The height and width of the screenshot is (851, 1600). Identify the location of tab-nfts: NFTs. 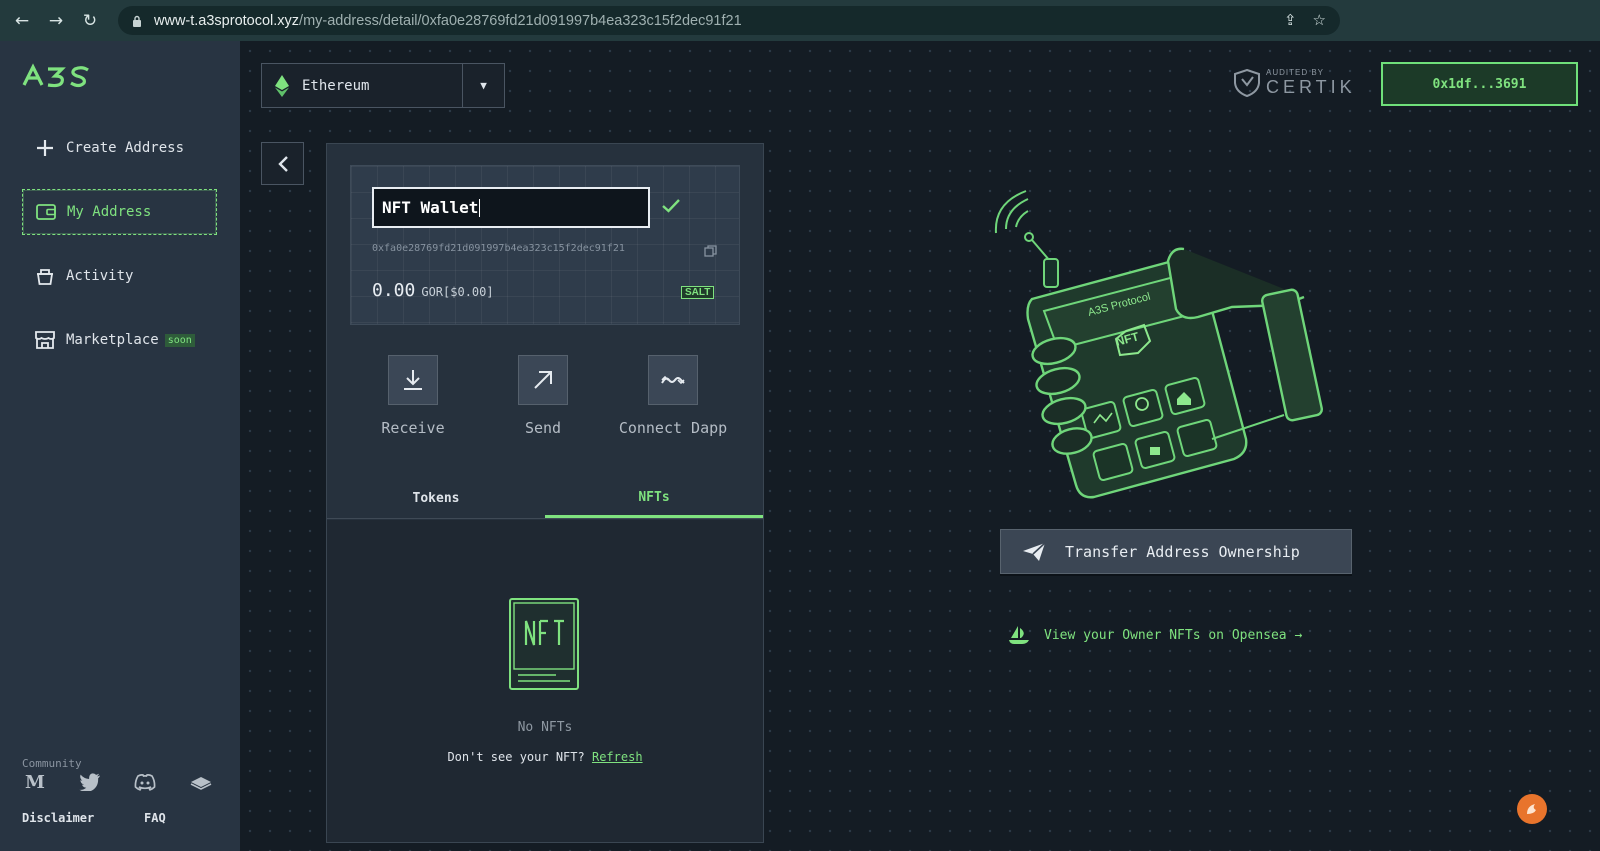
(654, 498).